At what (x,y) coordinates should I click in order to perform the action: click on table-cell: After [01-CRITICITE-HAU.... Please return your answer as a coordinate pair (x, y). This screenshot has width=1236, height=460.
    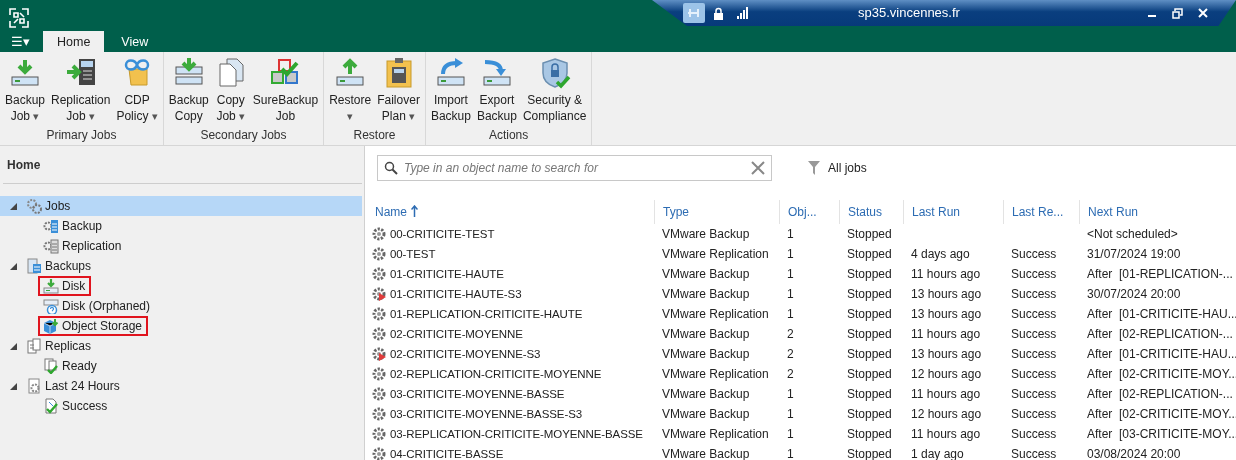
    Looking at the image, I should click on (1161, 314).